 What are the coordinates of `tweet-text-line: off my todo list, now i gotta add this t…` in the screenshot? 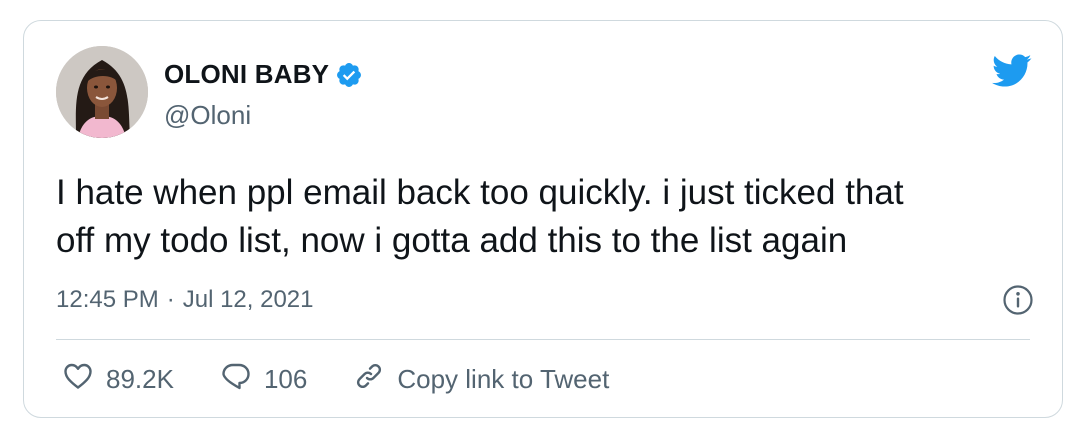 It's located at (452, 240).